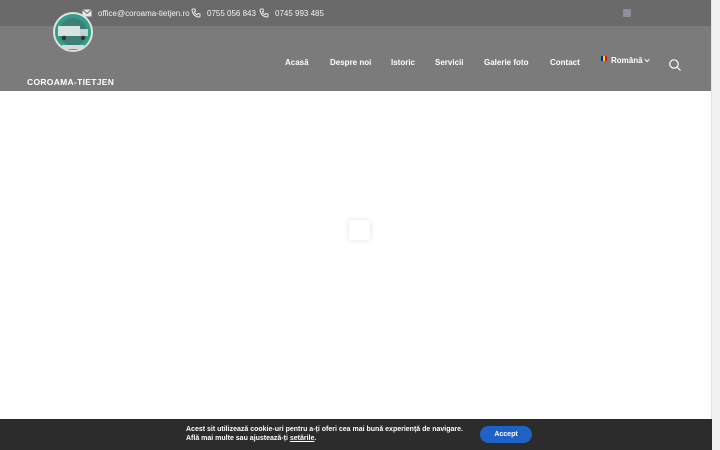  What do you see at coordinates (627, 13) in the screenshot?
I see `facebook-icon` at bounding box center [627, 13].